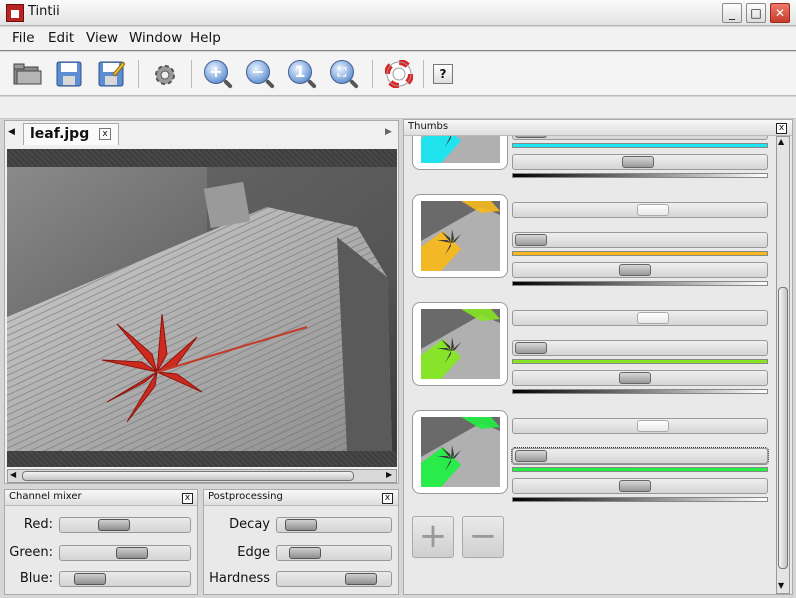  Describe the element at coordinates (388, 132) in the screenshot. I see `tab-scroll-right-icon: ▶` at that location.